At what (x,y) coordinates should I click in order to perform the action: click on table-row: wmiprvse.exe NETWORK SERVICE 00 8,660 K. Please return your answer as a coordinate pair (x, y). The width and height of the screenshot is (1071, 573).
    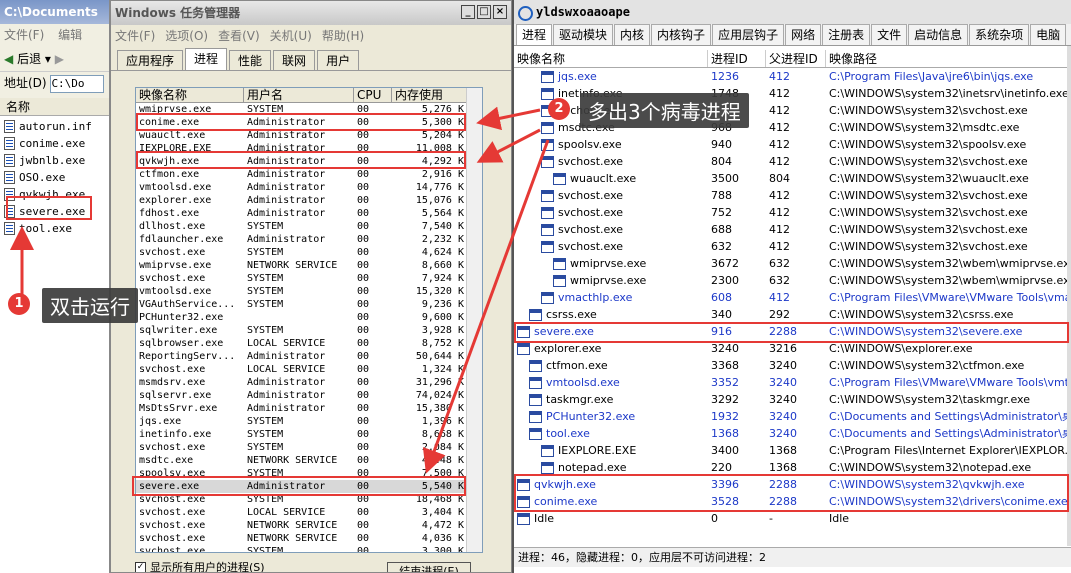
    Looking at the image, I should click on (309, 265).